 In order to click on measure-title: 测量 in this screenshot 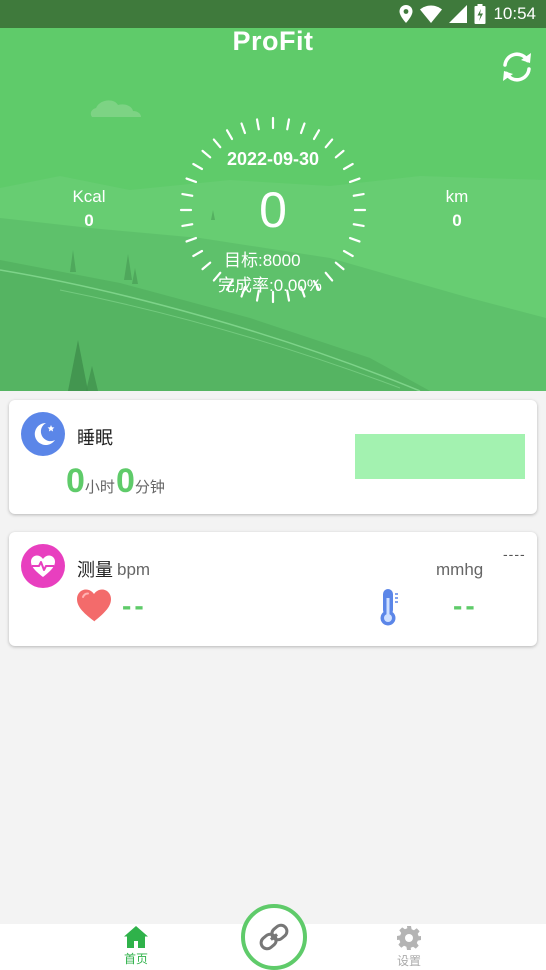, I will do `click(95, 570)`.